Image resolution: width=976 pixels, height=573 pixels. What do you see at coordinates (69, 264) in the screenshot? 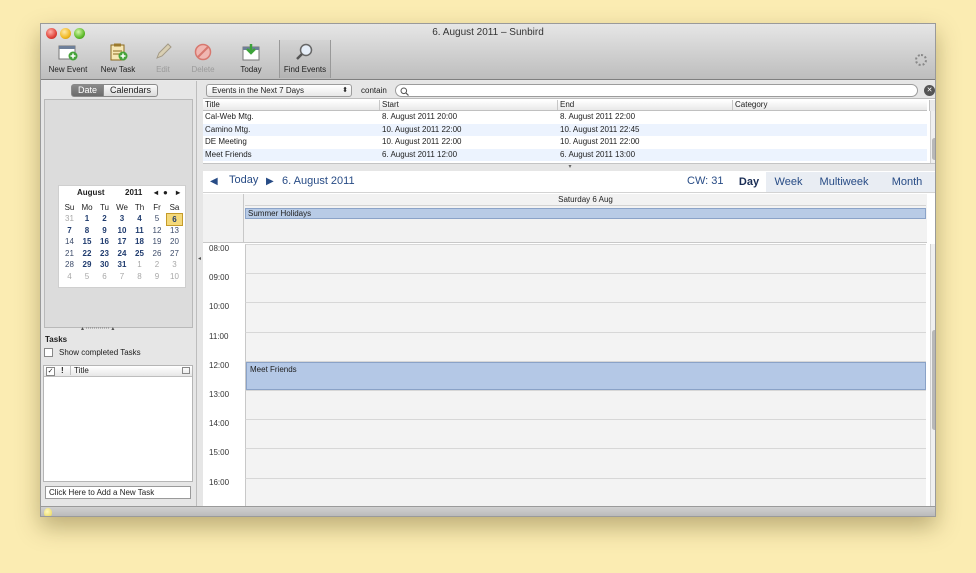
I see `day-cell: 28` at bounding box center [69, 264].